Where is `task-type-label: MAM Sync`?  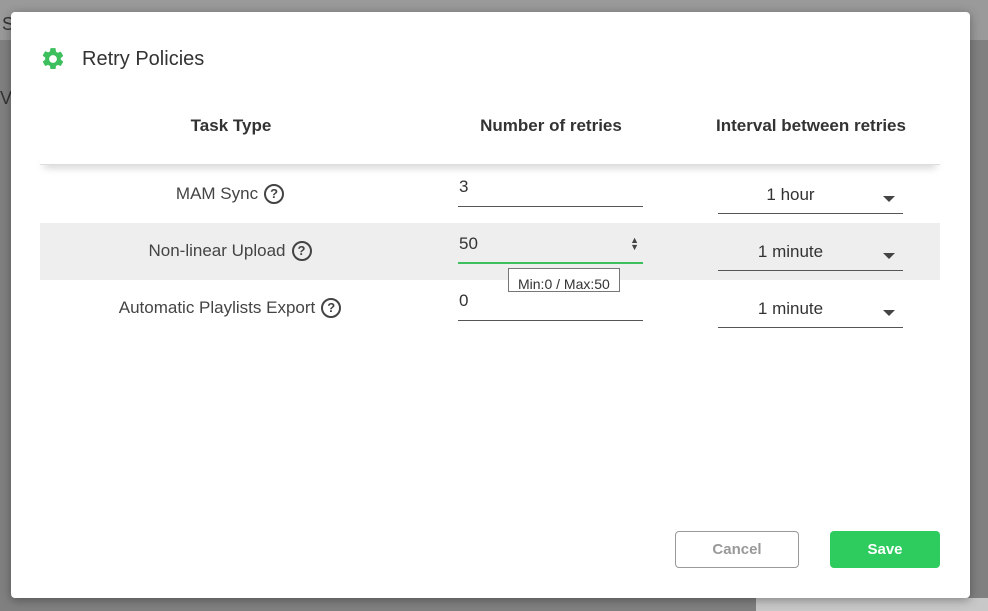
task-type-label: MAM Sync is located at coordinates (217, 193).